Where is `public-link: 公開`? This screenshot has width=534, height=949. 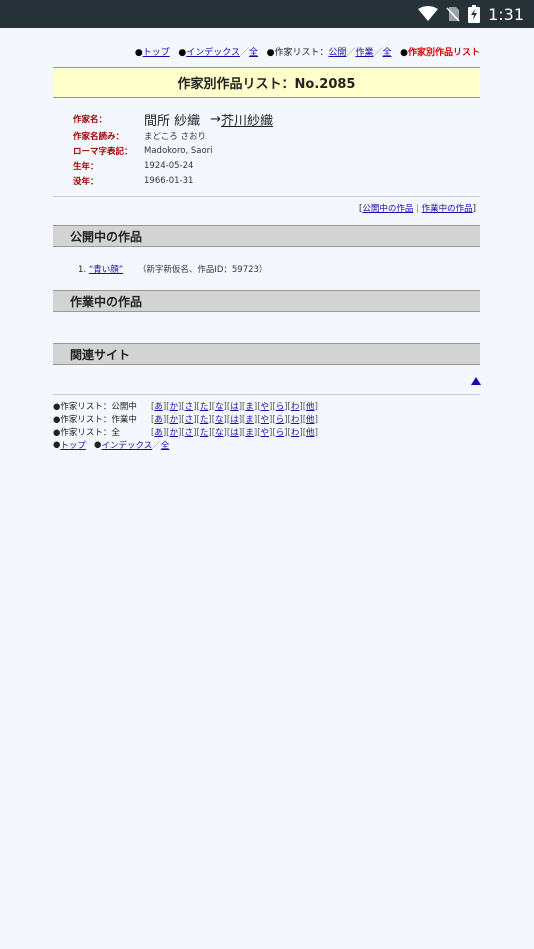 public-link: 公開 is located at coordinates (337, 53).